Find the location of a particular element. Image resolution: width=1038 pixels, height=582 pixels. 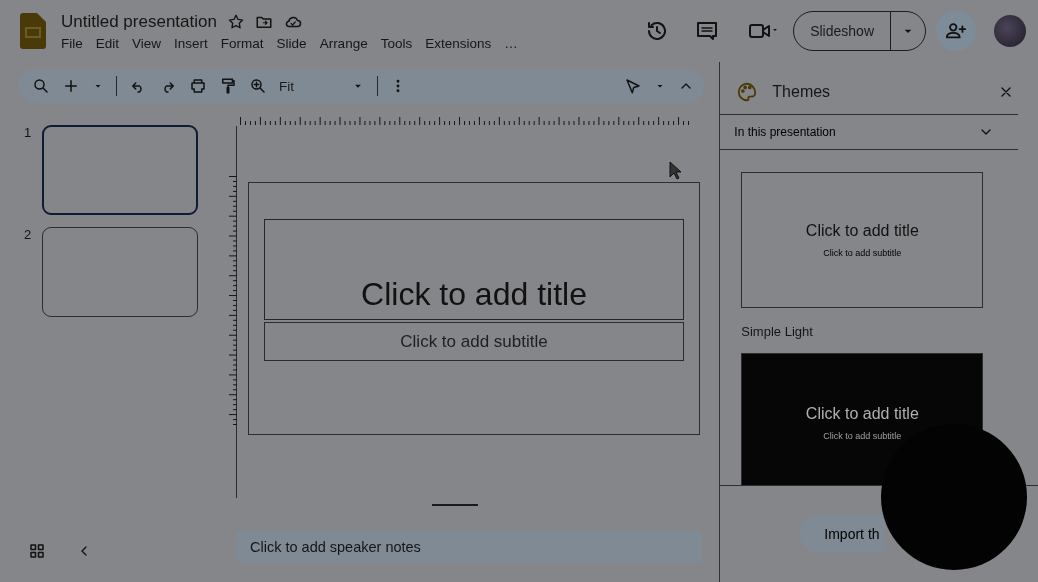

panel-title: Themes is located at coordinates (802, 92).